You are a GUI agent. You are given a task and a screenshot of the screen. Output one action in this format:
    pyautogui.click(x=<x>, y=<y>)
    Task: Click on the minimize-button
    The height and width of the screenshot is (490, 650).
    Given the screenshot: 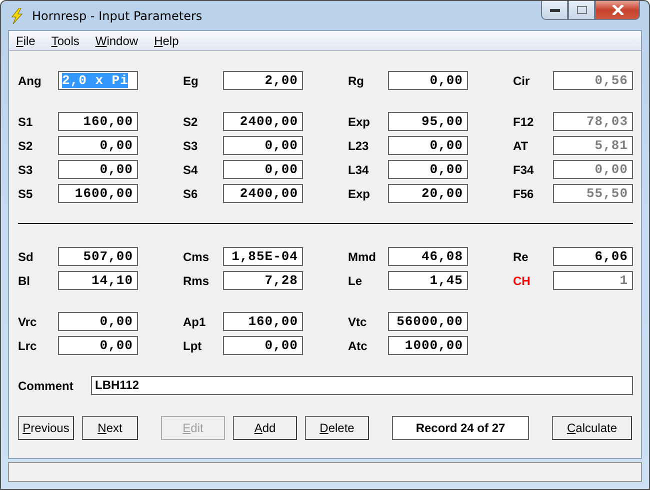 What is the action you would take?
    pyautogui.click(x=554, y=10)
    